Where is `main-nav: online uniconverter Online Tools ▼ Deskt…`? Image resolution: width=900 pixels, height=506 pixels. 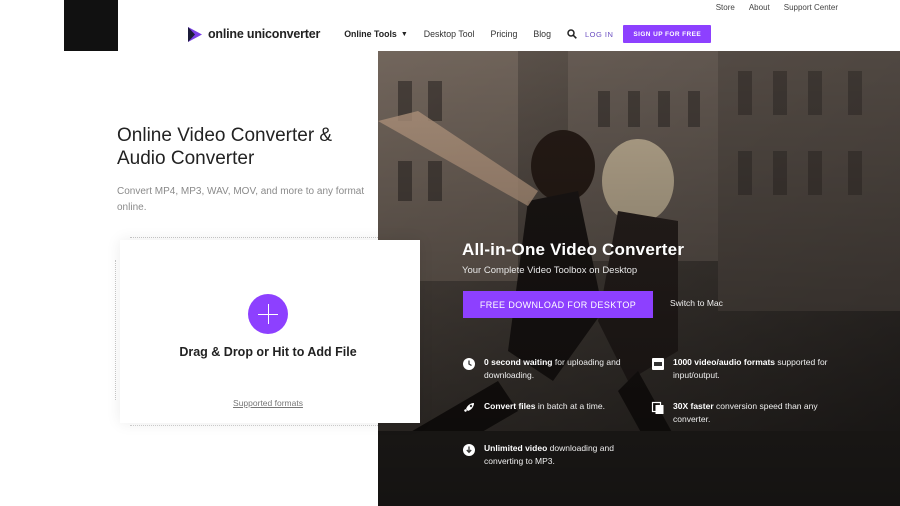 main-nav: online uniconverter Online Tools ▼ Deskt… is located at coordinates (449, 34).